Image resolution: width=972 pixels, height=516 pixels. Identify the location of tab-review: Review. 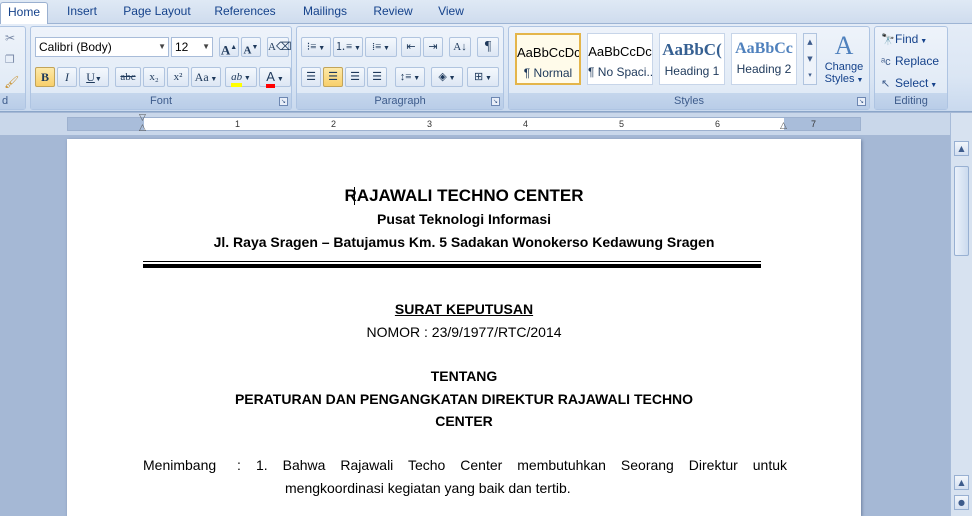
(393, 12).